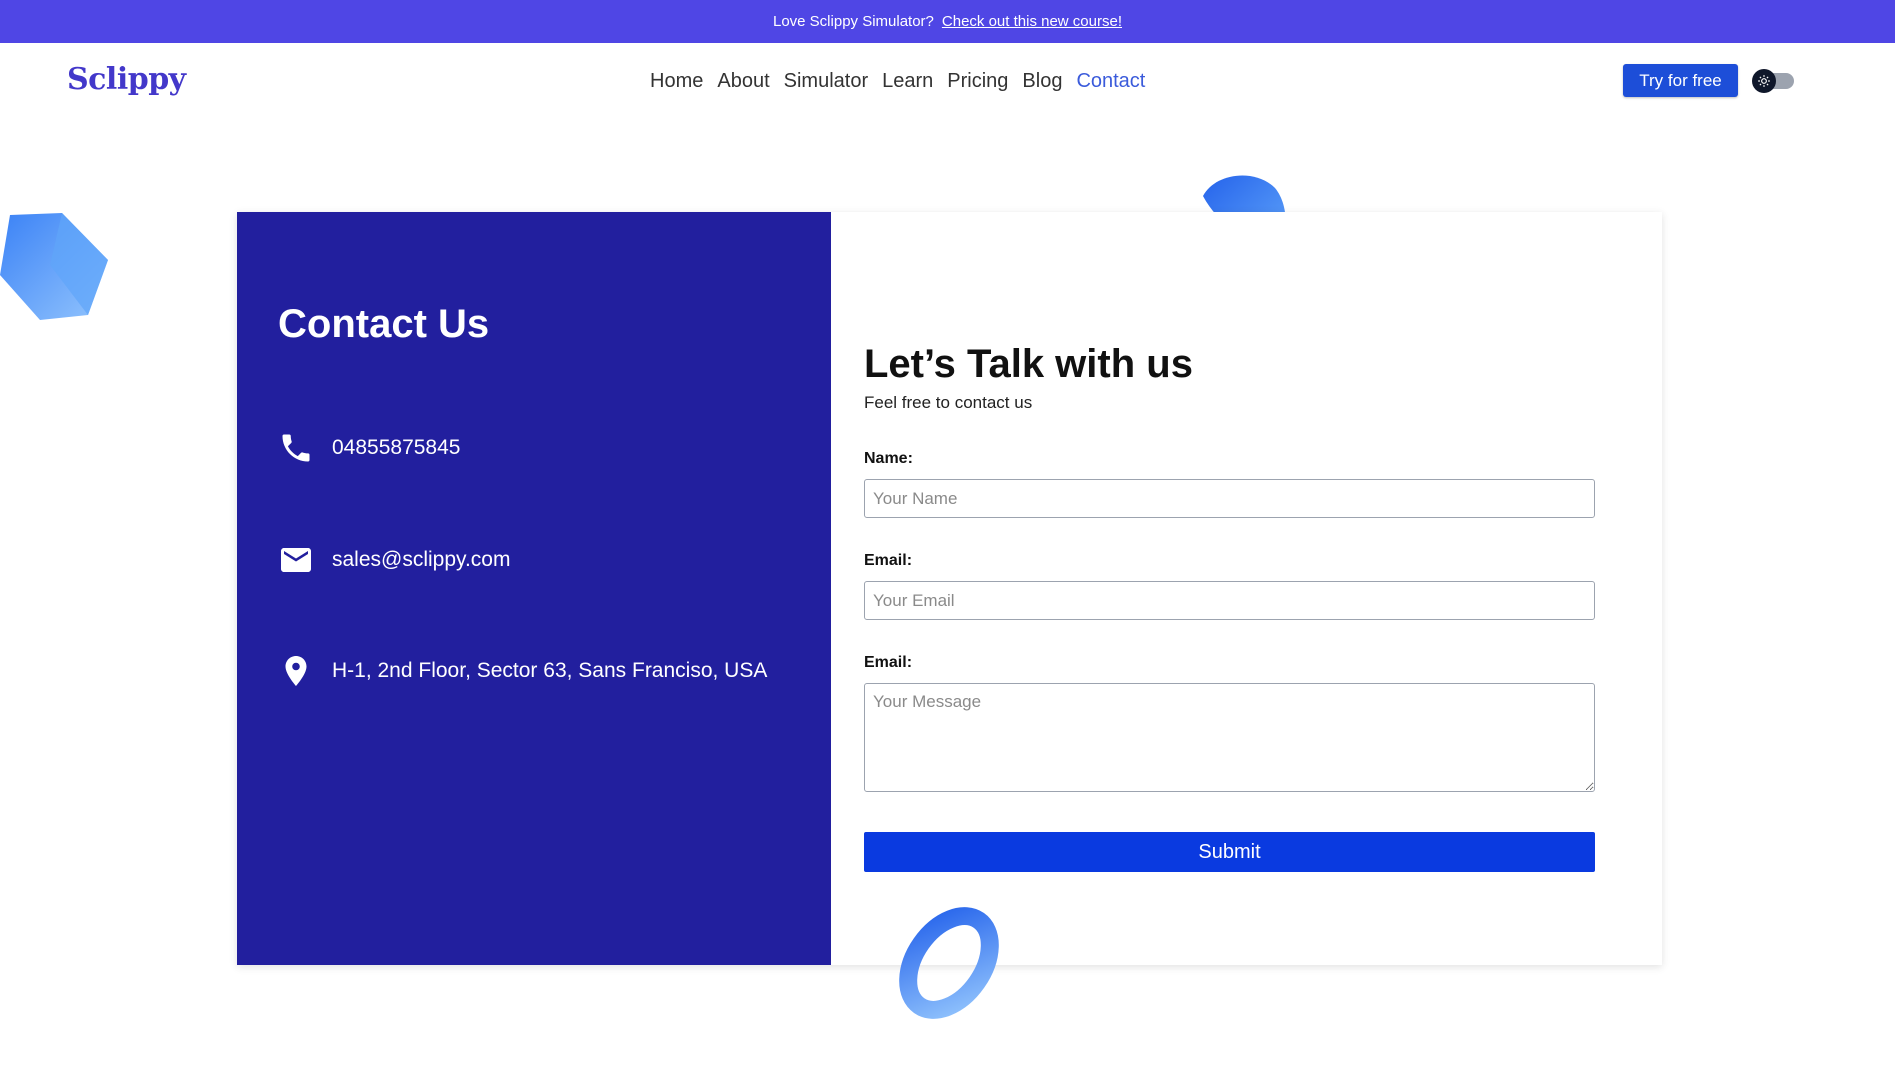  I want to click on form-title: Let’s Talk with us, so click(1028, 364).